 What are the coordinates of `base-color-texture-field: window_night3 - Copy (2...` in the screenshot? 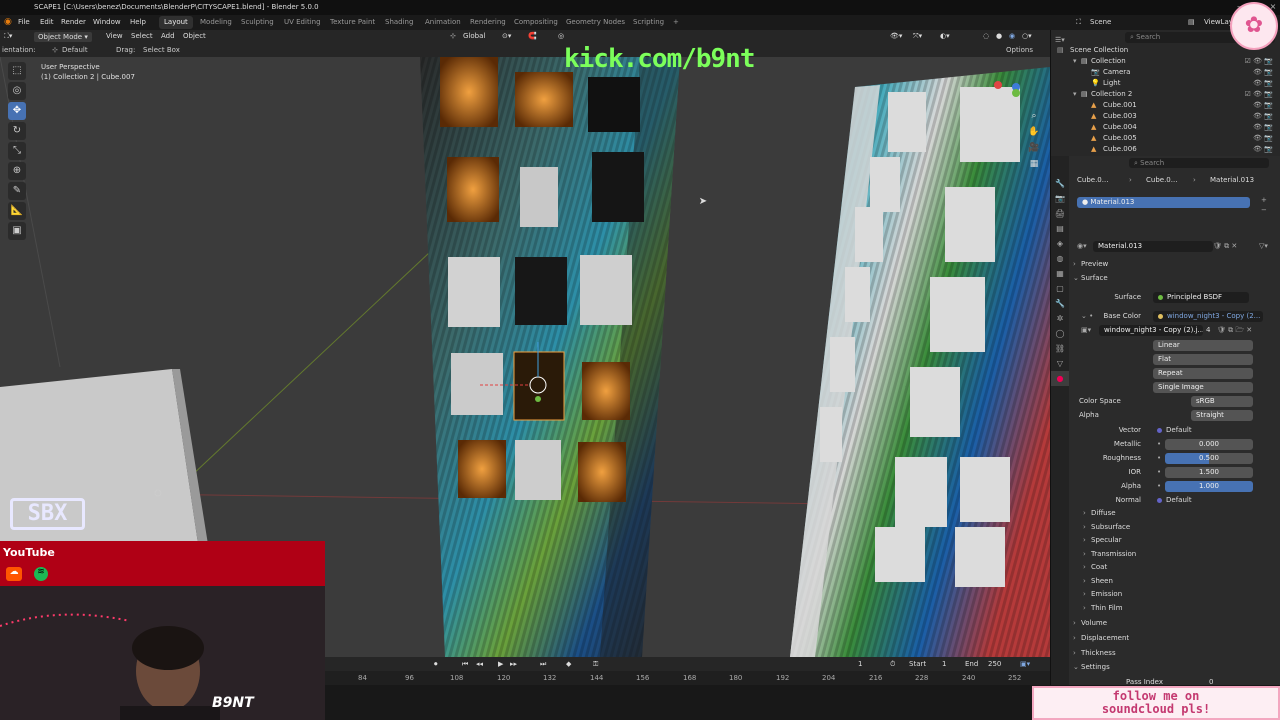 It's located at (1208, 316).